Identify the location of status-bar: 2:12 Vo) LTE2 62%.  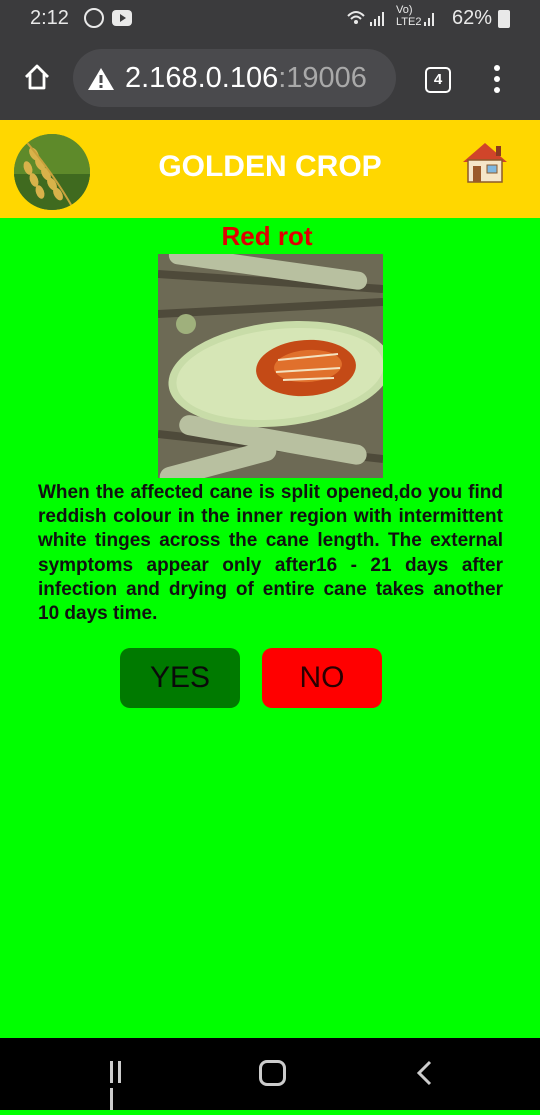
(270, 19).